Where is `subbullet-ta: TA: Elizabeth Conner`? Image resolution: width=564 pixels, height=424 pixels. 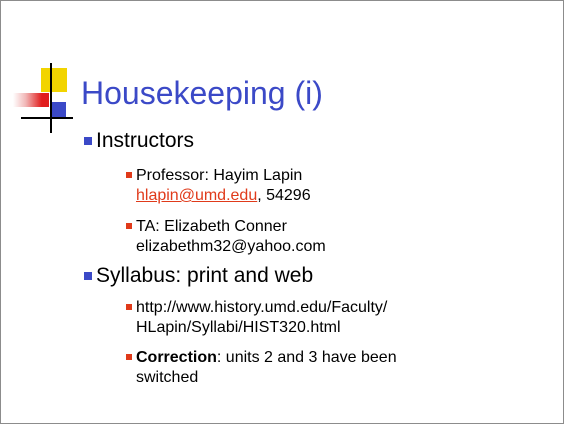
subbullet-ta: TA: Elizabeth Conner is located at coordinates (206, 227).